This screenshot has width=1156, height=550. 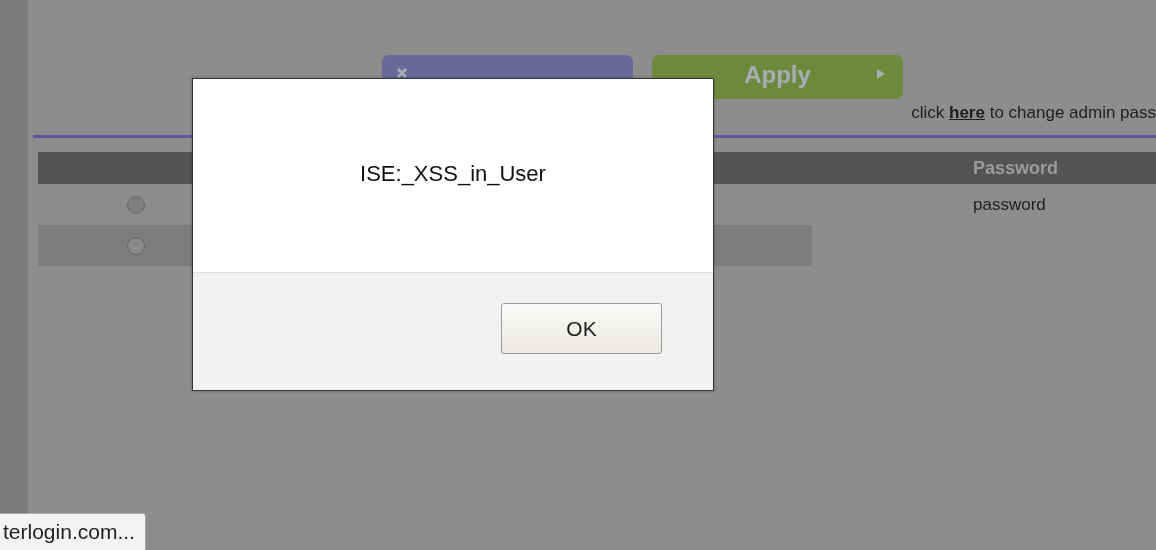 What do you see at coordinates (1033, 113) in the screenshot?
I see `change-password-text: click here to change admin pass` at bounding box center [1033, 113].